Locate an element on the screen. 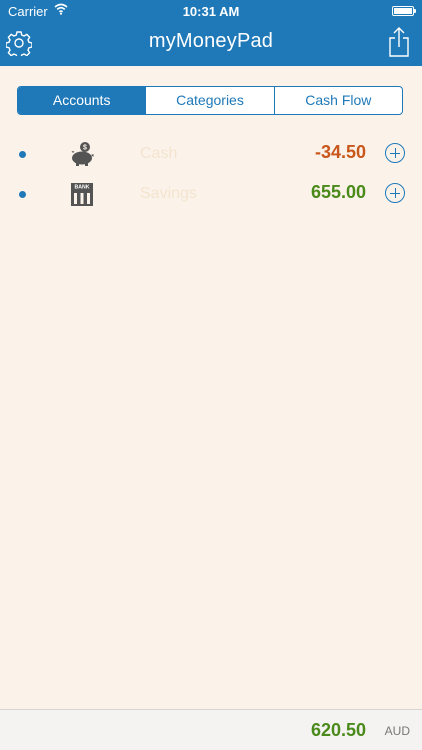 This screenshot has width=422, height=750. tab-cash-flow: Cash Flow is located at coordinates (337, 100).